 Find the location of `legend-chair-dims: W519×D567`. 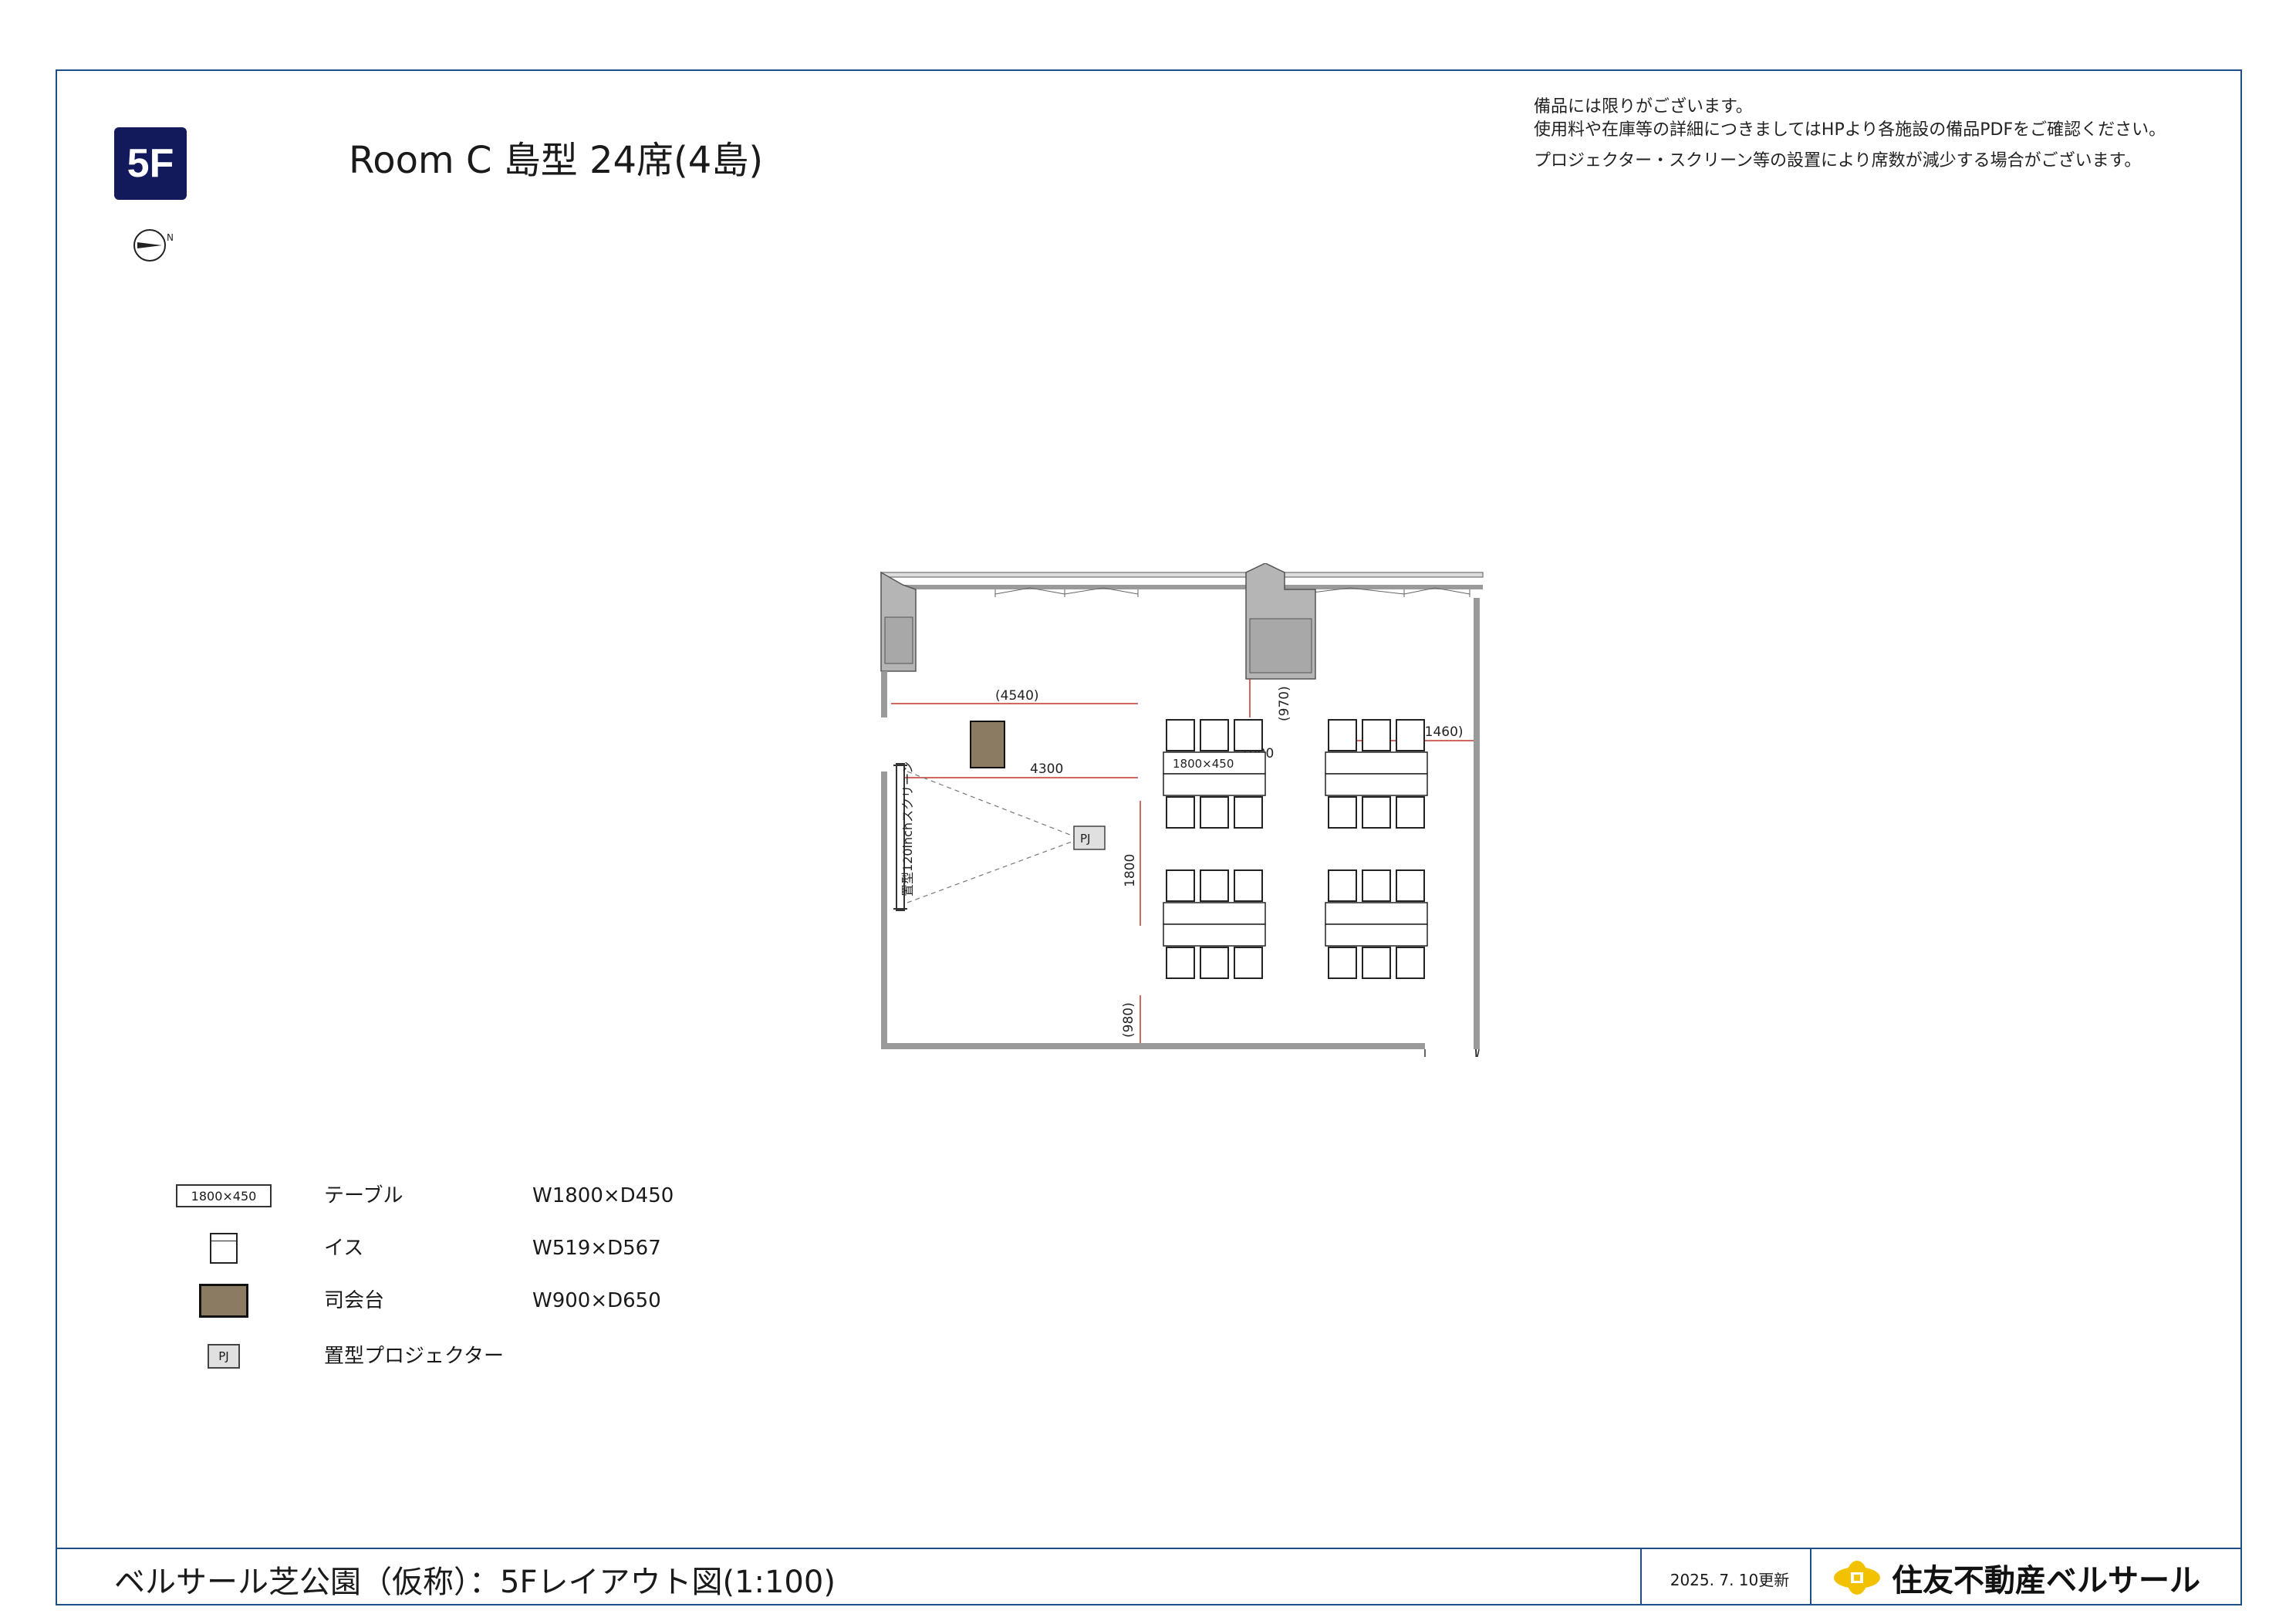

legend-chair-dims: W519×D567 is located at coordinates (596, 1248).